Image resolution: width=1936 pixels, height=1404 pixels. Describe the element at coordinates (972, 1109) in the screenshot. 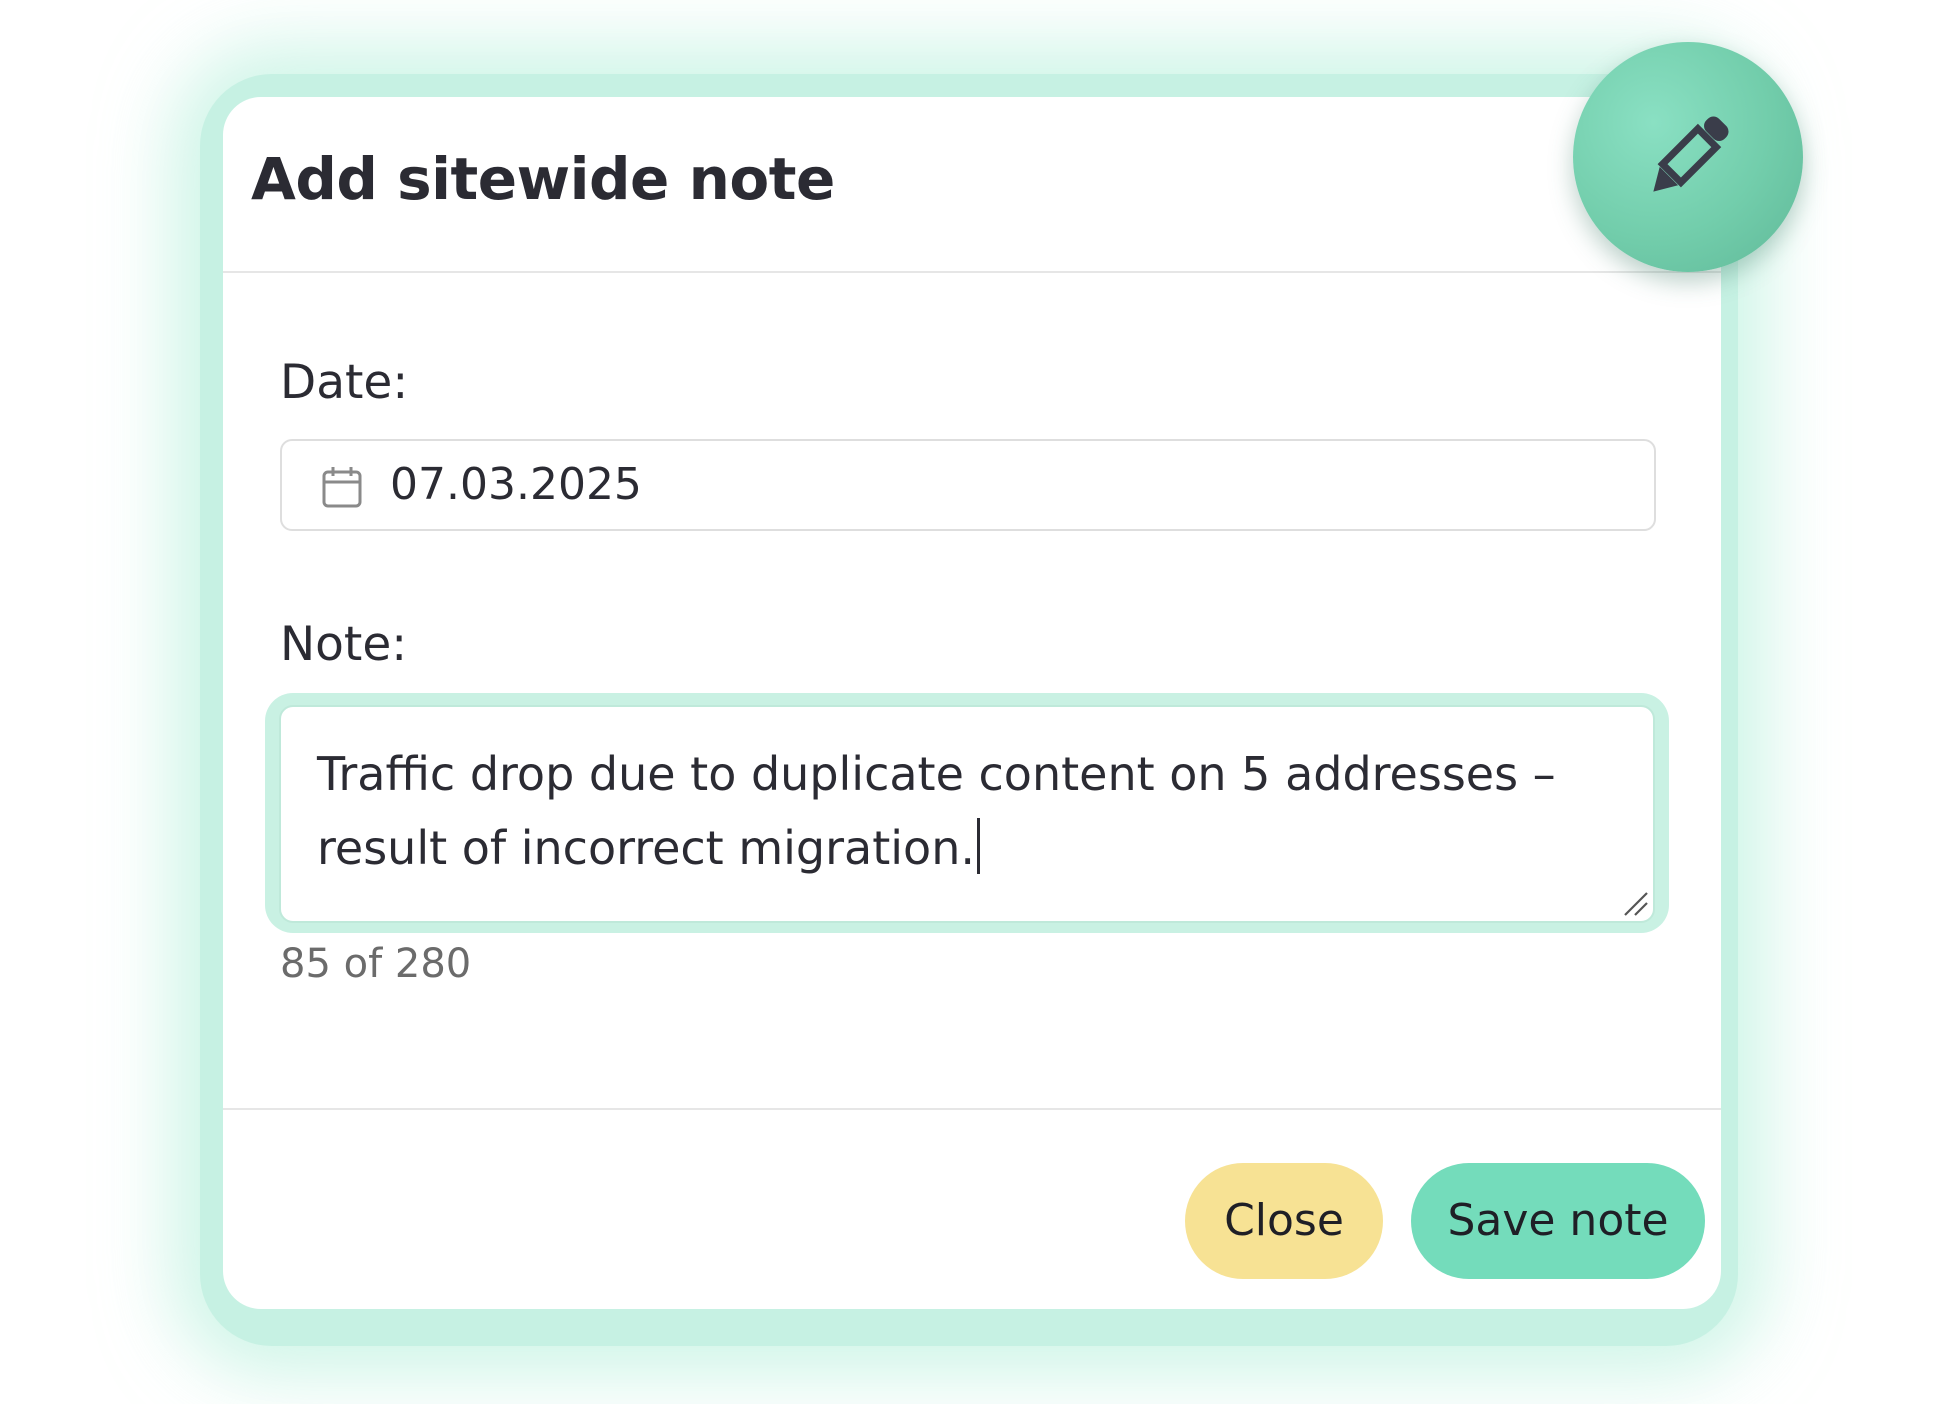

I see `footer-divider` at that location.